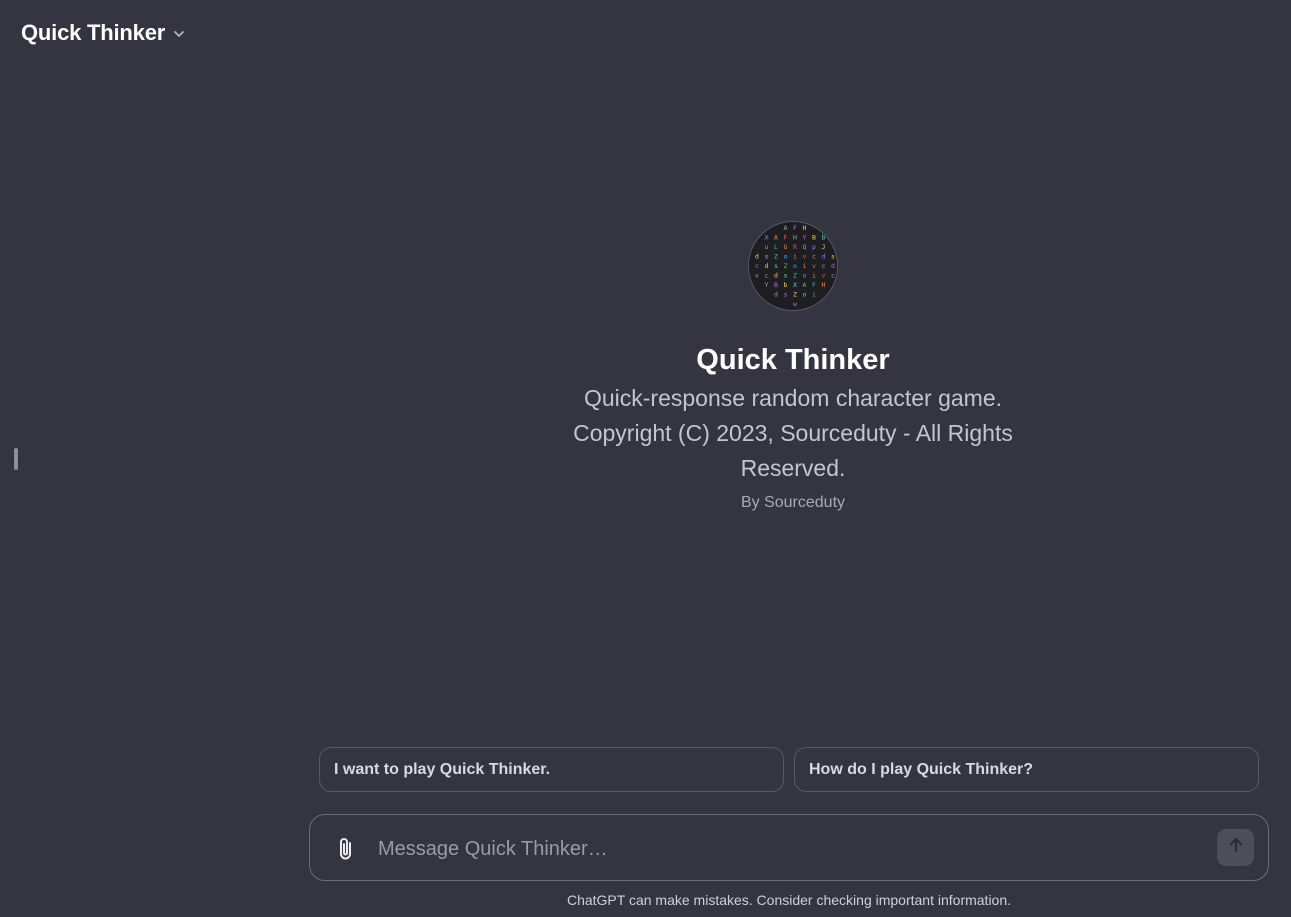 The width and height of the screenshot is (1291, 917). Describe the element at coordinates (786, 247) in the screenshot. I see `svg-text: G` at that location.